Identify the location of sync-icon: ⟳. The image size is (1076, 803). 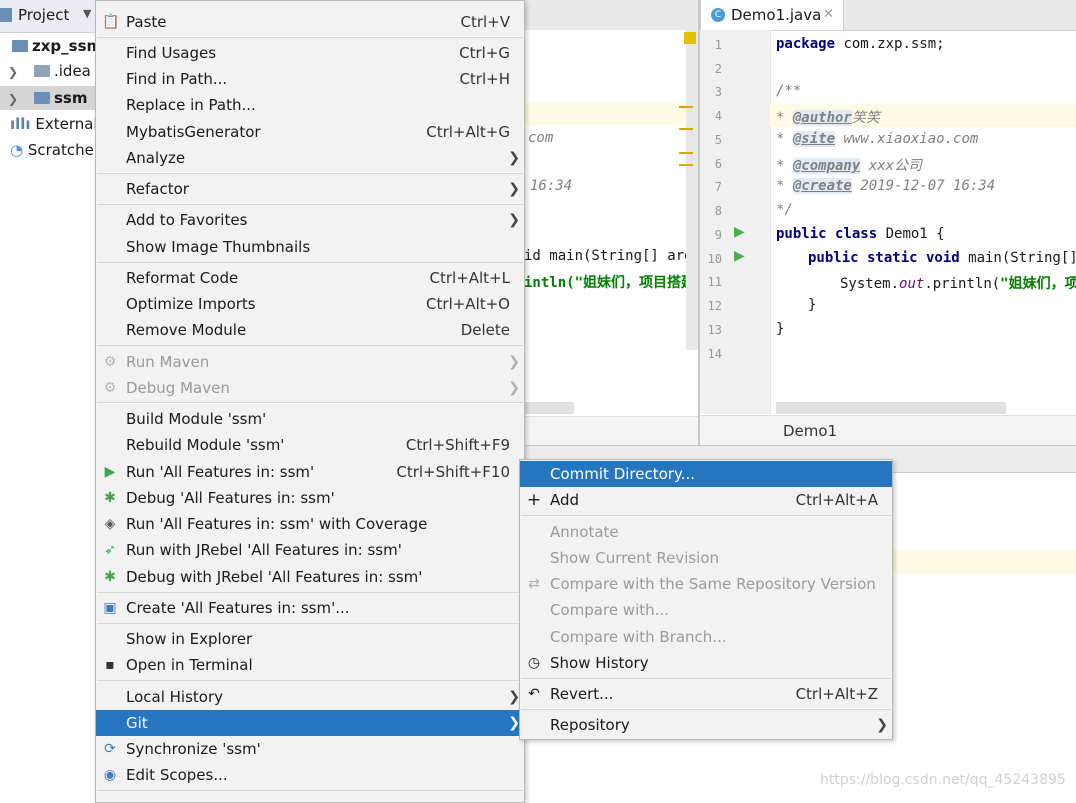
(110, 749).